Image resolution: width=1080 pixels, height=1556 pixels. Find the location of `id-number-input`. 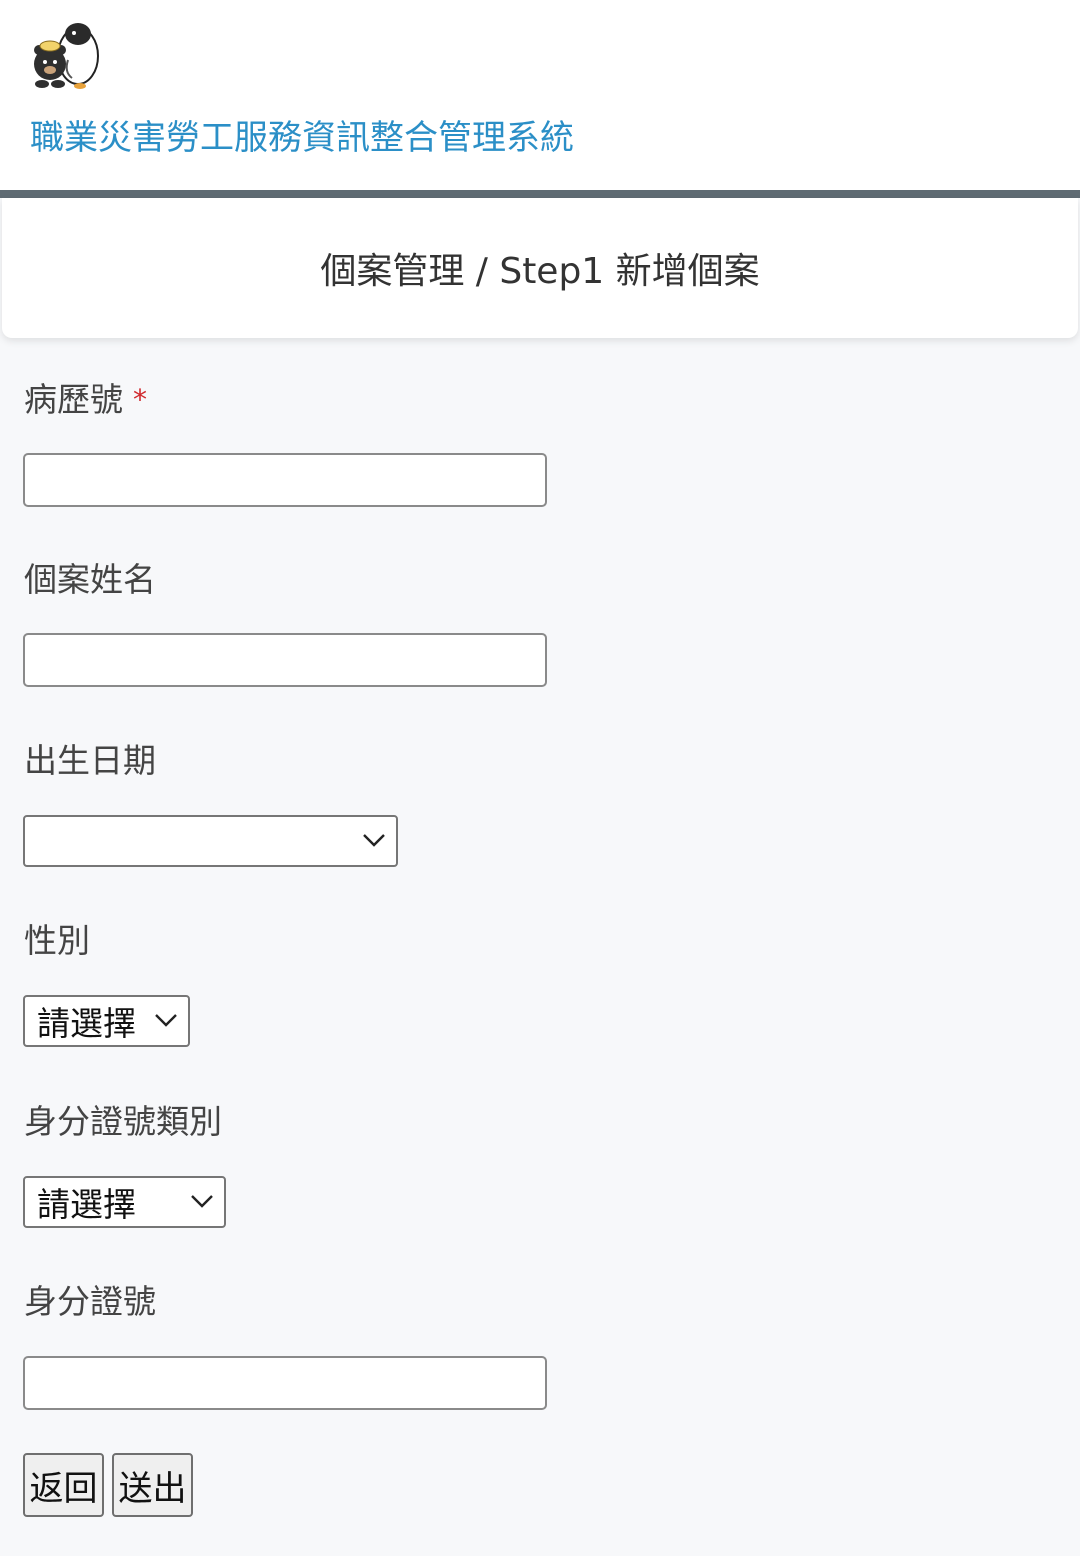

id-number-input is located at coordinates (285, 1383).